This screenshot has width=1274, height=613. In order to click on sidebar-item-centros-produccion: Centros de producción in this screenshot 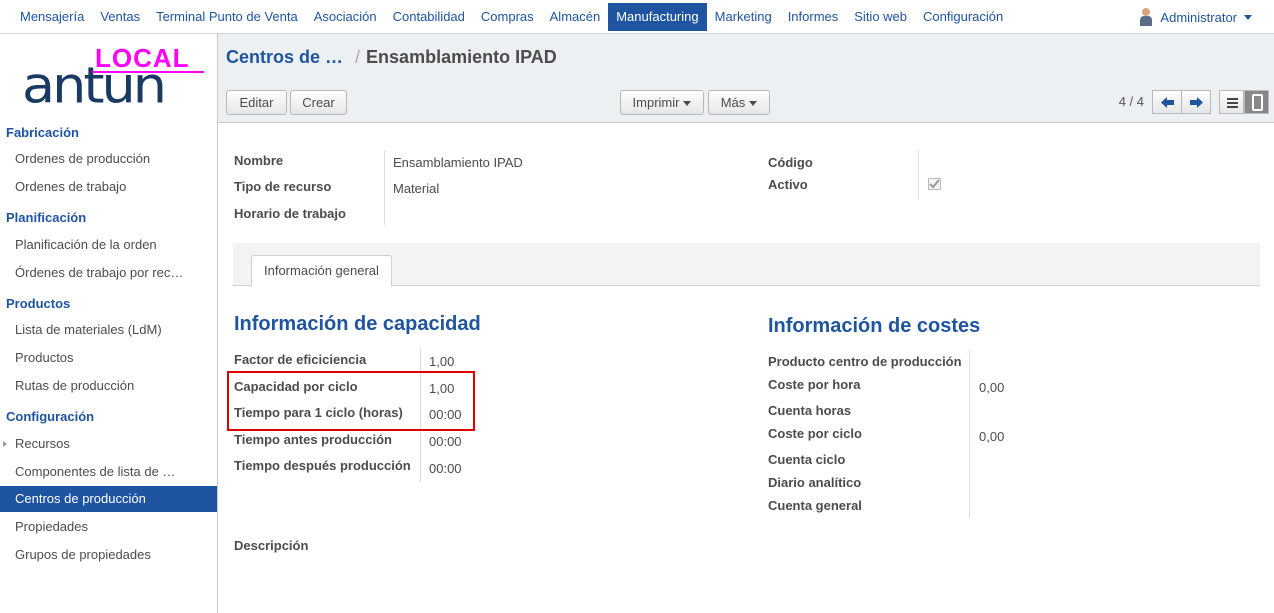, I will do `click(108, 499)`.